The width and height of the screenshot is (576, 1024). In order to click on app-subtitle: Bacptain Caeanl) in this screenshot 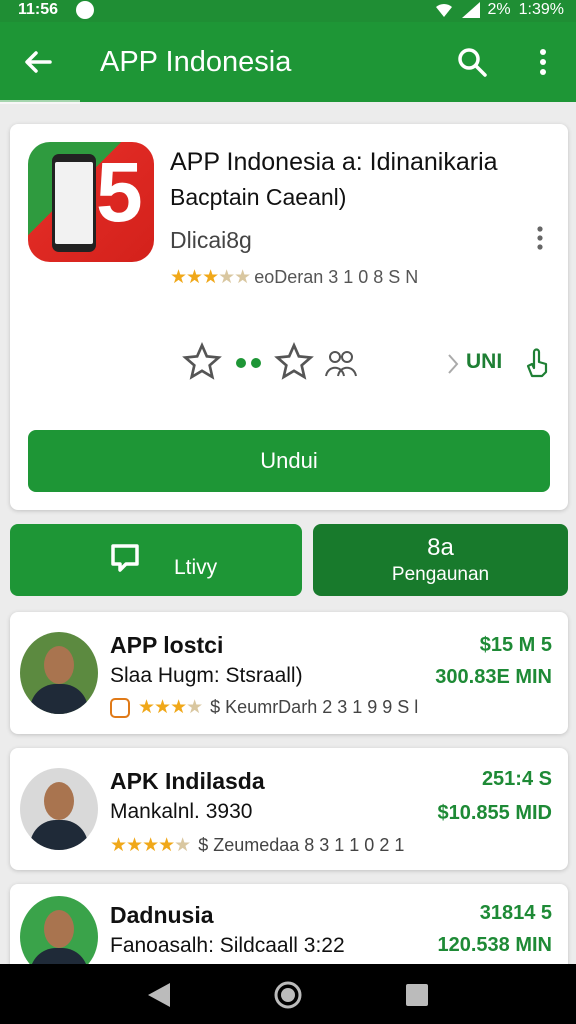, I will do `click(258, 197)`.